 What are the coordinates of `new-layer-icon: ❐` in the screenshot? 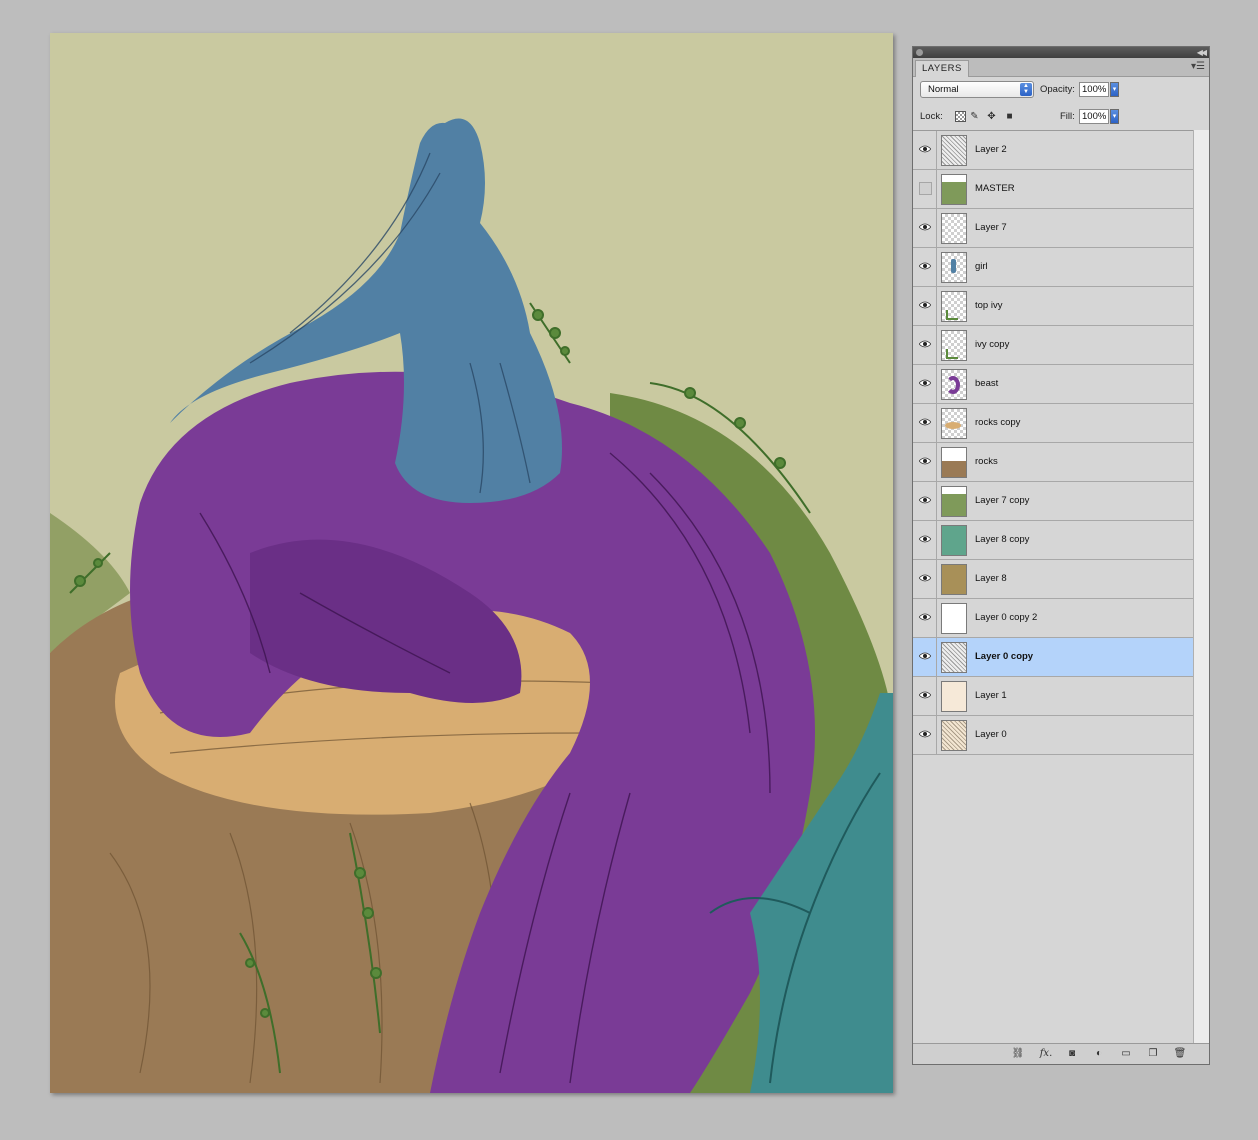 It's located at (1153, 1053).